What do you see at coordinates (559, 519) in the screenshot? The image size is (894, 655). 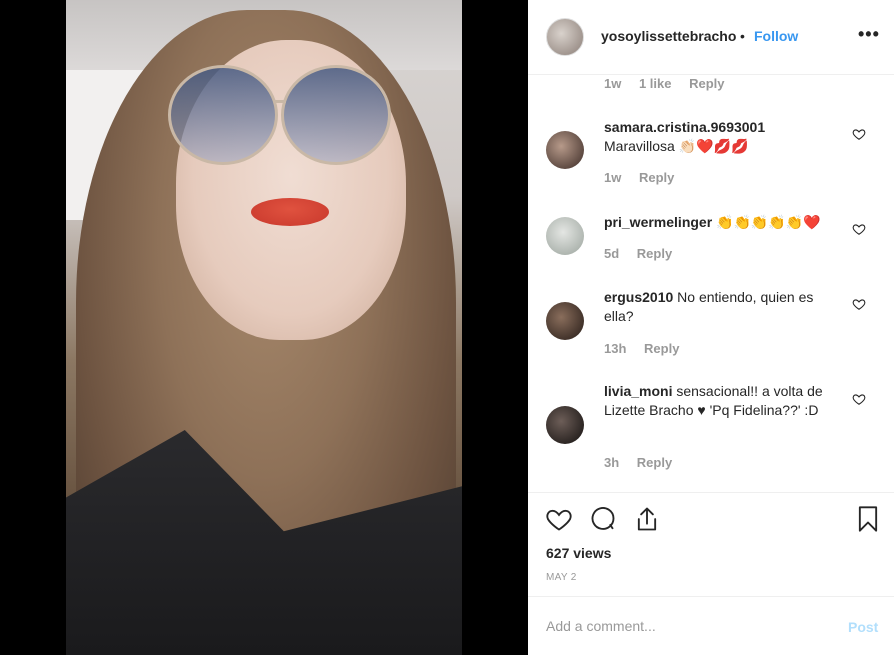 I see `heart-icon` at bounding box center [559, 519].